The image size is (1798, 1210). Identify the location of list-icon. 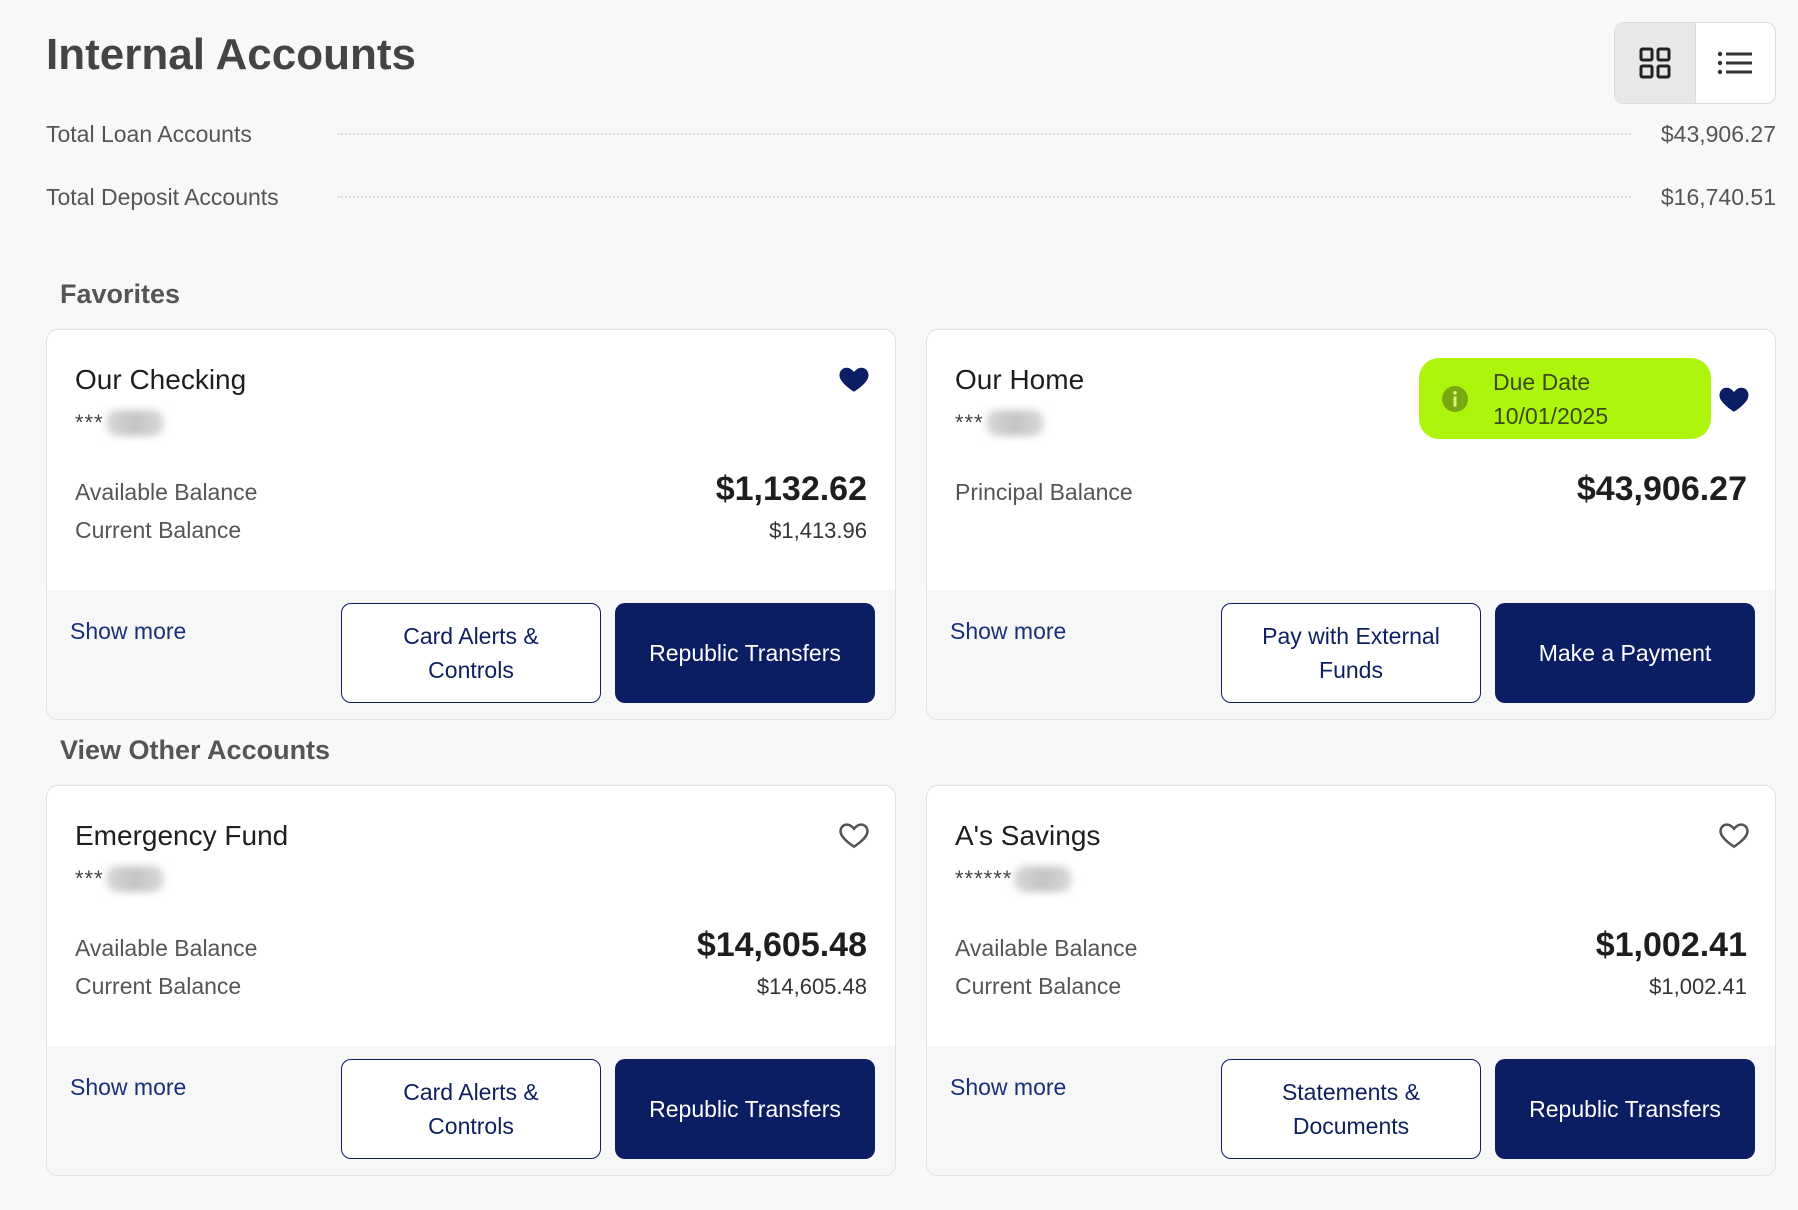
(1735, 63).